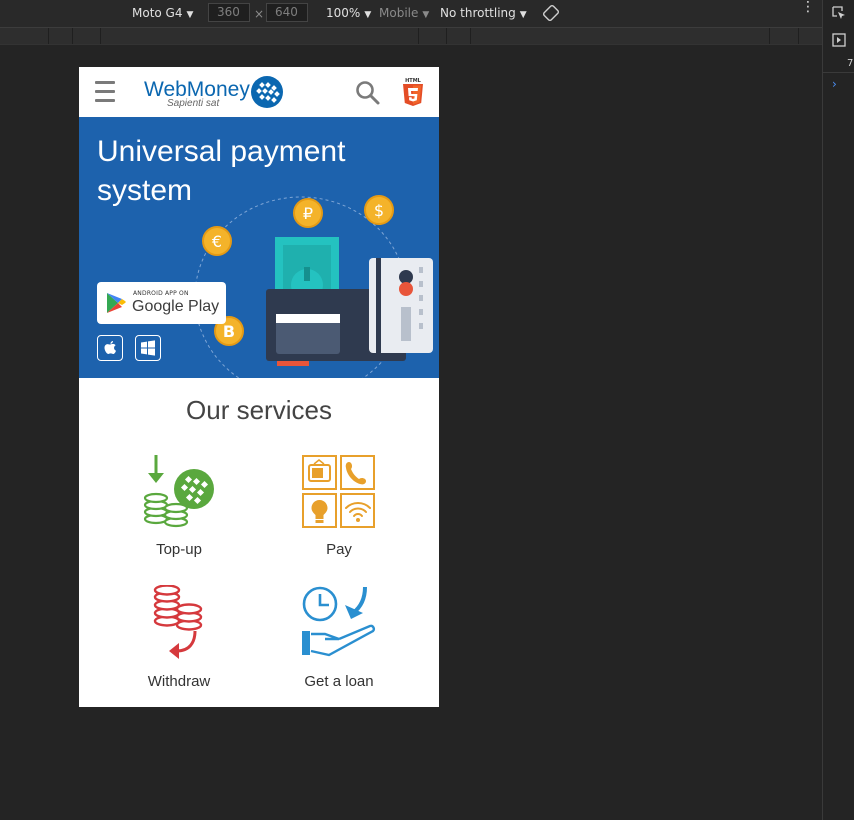 The width and height of the screenshot is (854, 820). I want to click on windows-icon, so click(148, 348).